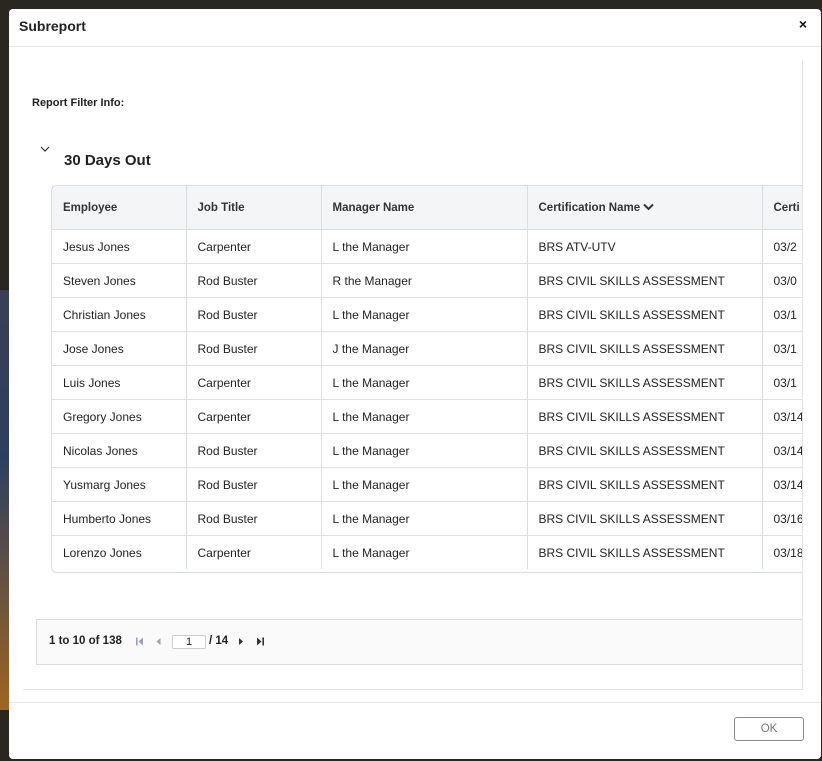  Describe the element at coordinates (260, 641) in the screenshot. I see `last-page-icon` at that location.